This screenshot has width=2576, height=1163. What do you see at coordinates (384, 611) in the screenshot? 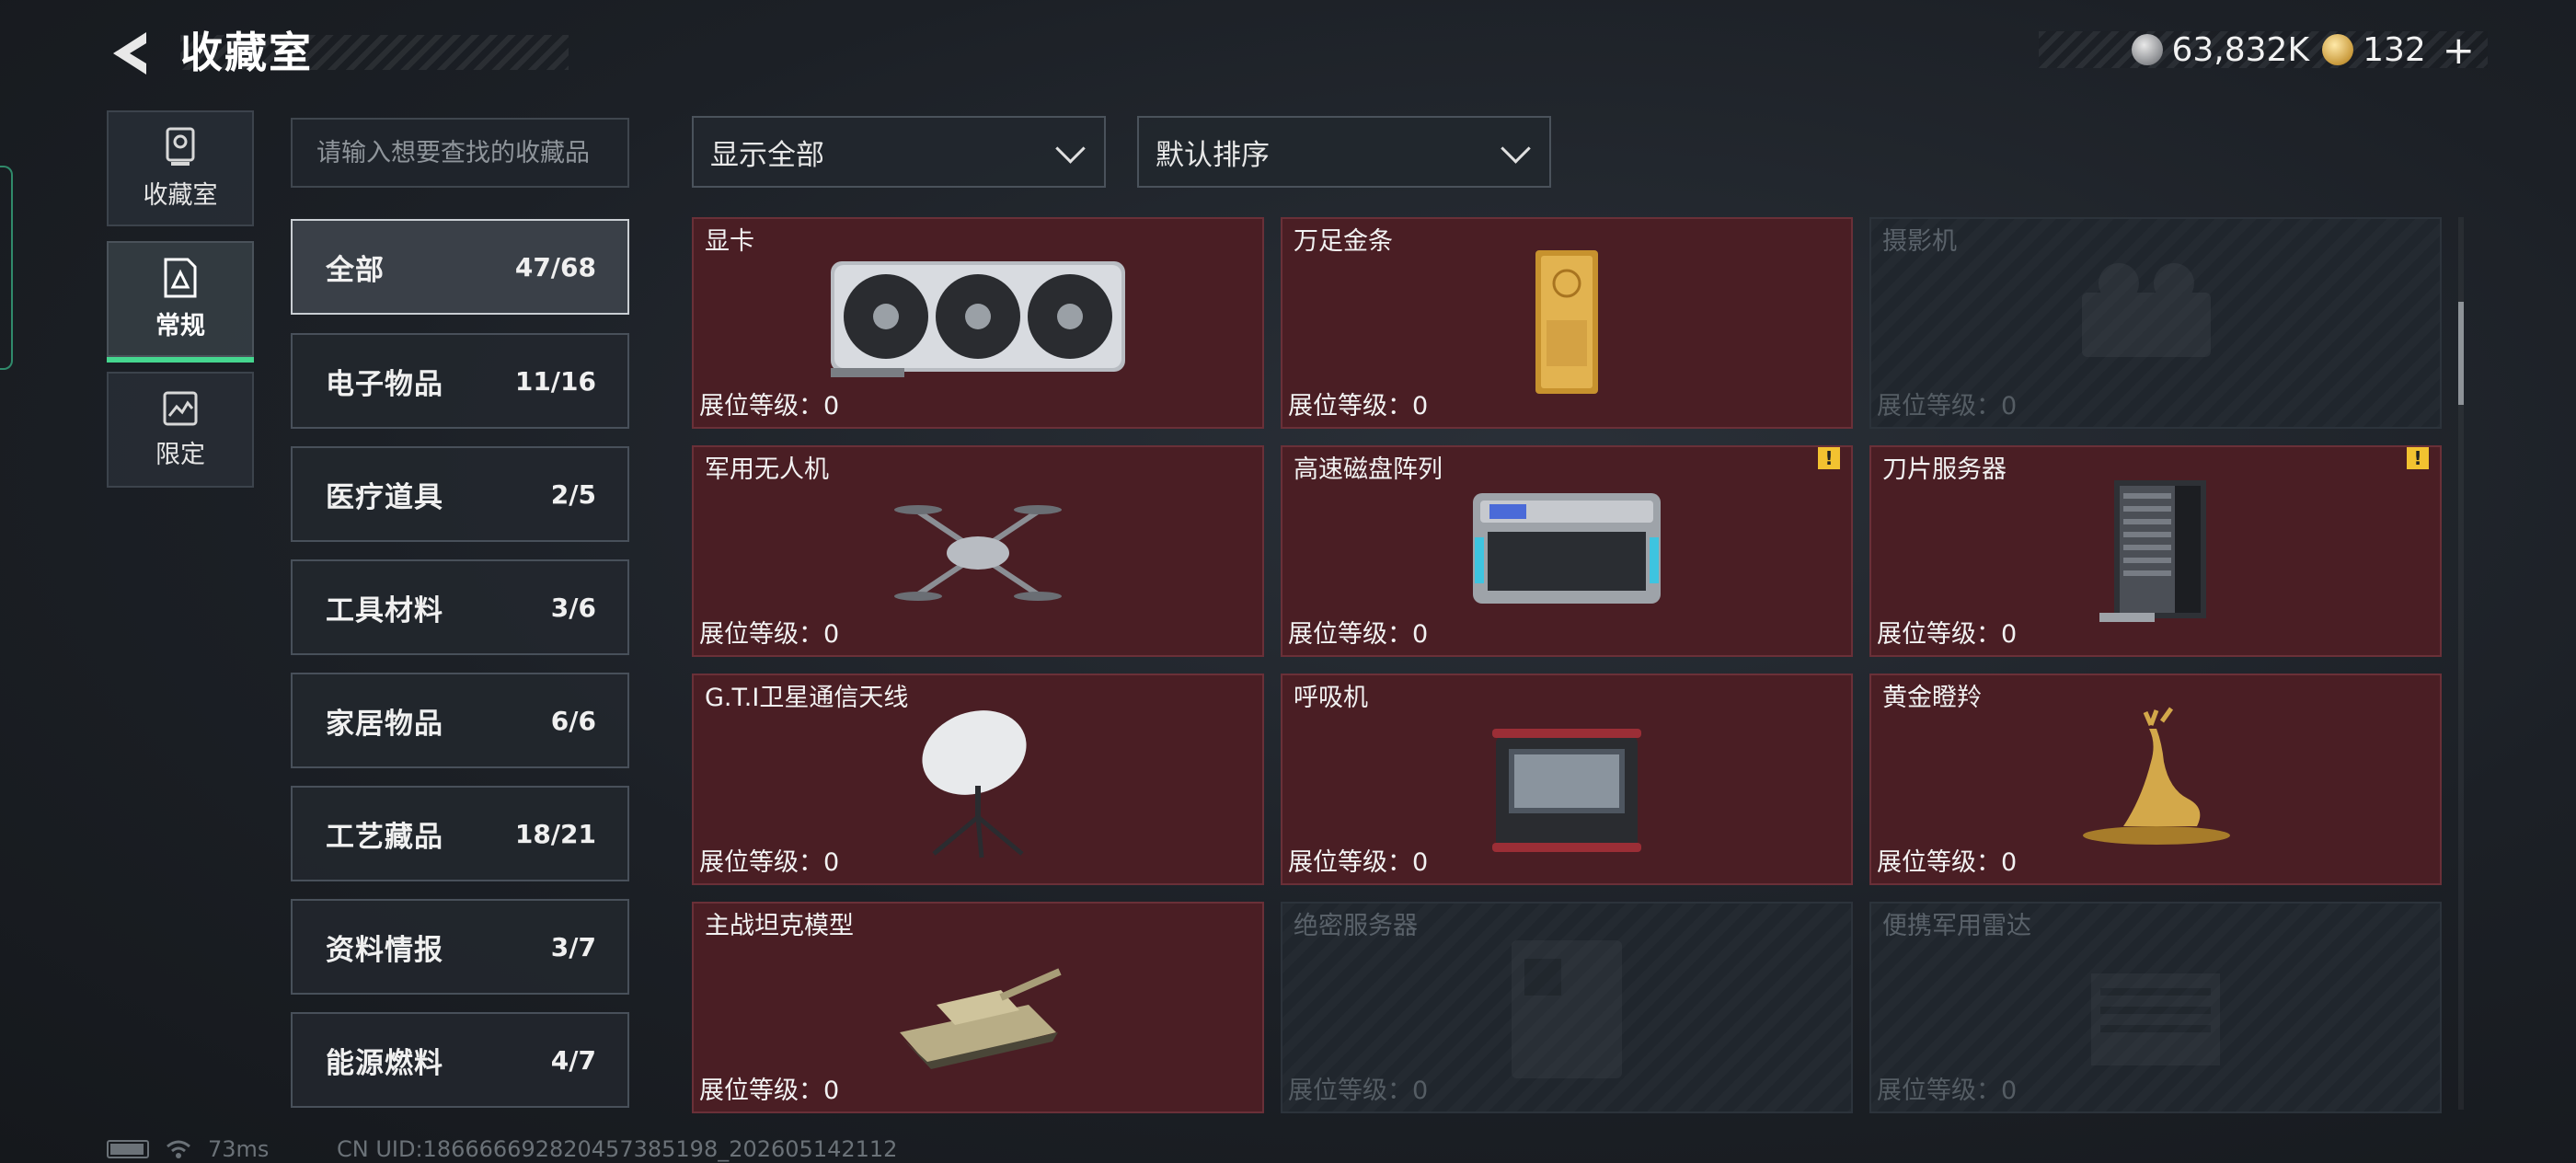
I see `category-name: 工具材料` at bounding box center [384, 611].